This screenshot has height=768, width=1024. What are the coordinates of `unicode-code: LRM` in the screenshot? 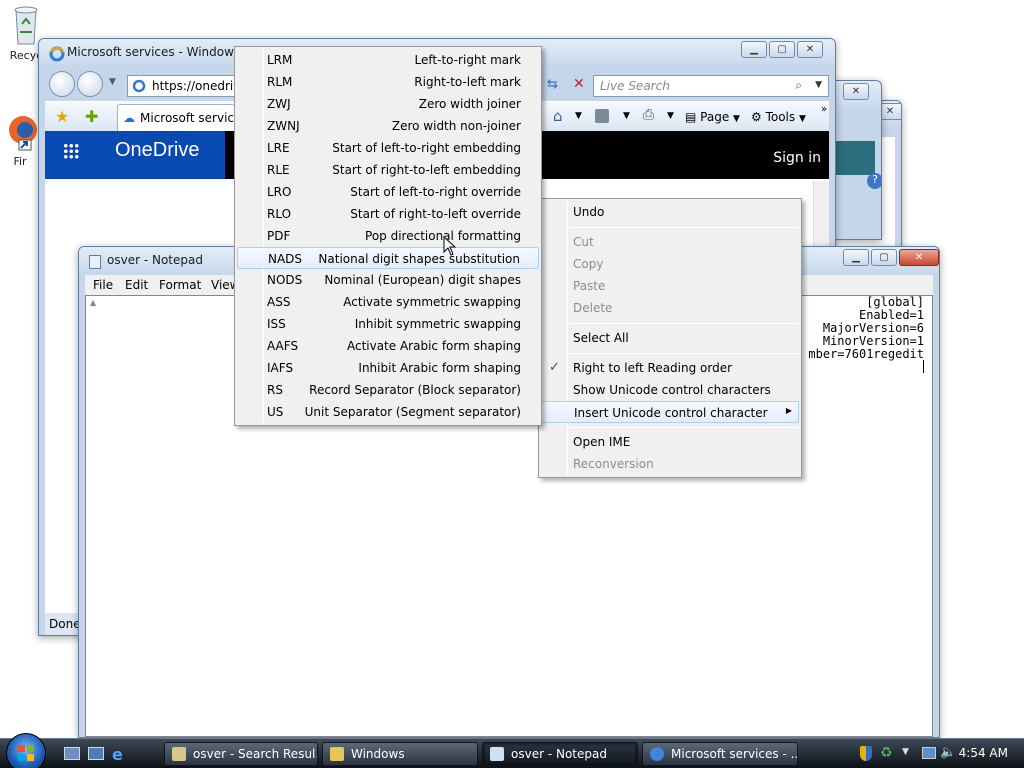 It's located at (280, 60).